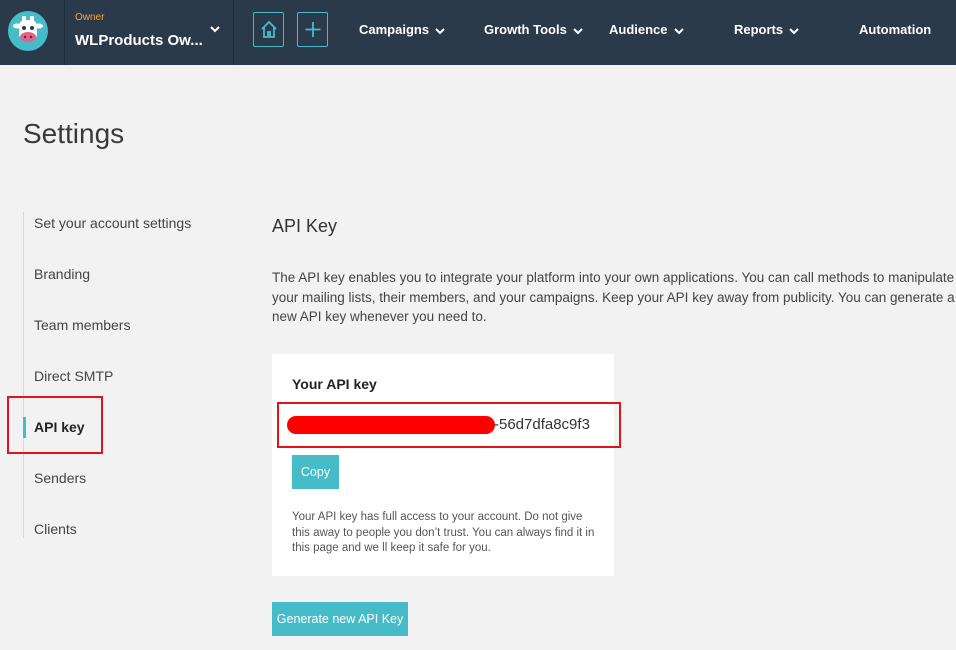  I want to click on section-title: API Key, so click(305, 226).